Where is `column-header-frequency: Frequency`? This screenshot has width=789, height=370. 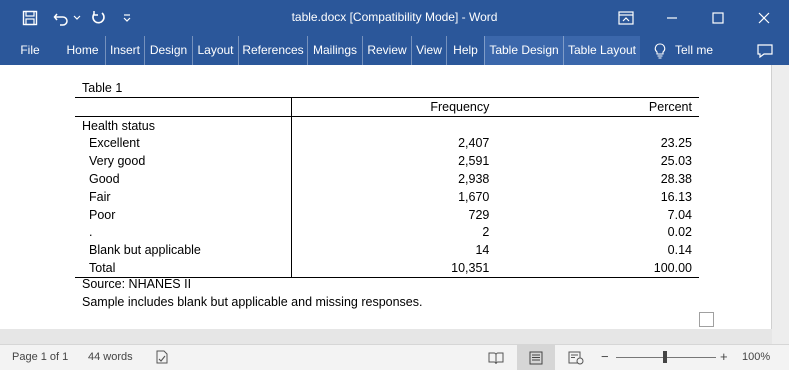
column-header-frequency: Frequency is located at coordinates (390, 107).